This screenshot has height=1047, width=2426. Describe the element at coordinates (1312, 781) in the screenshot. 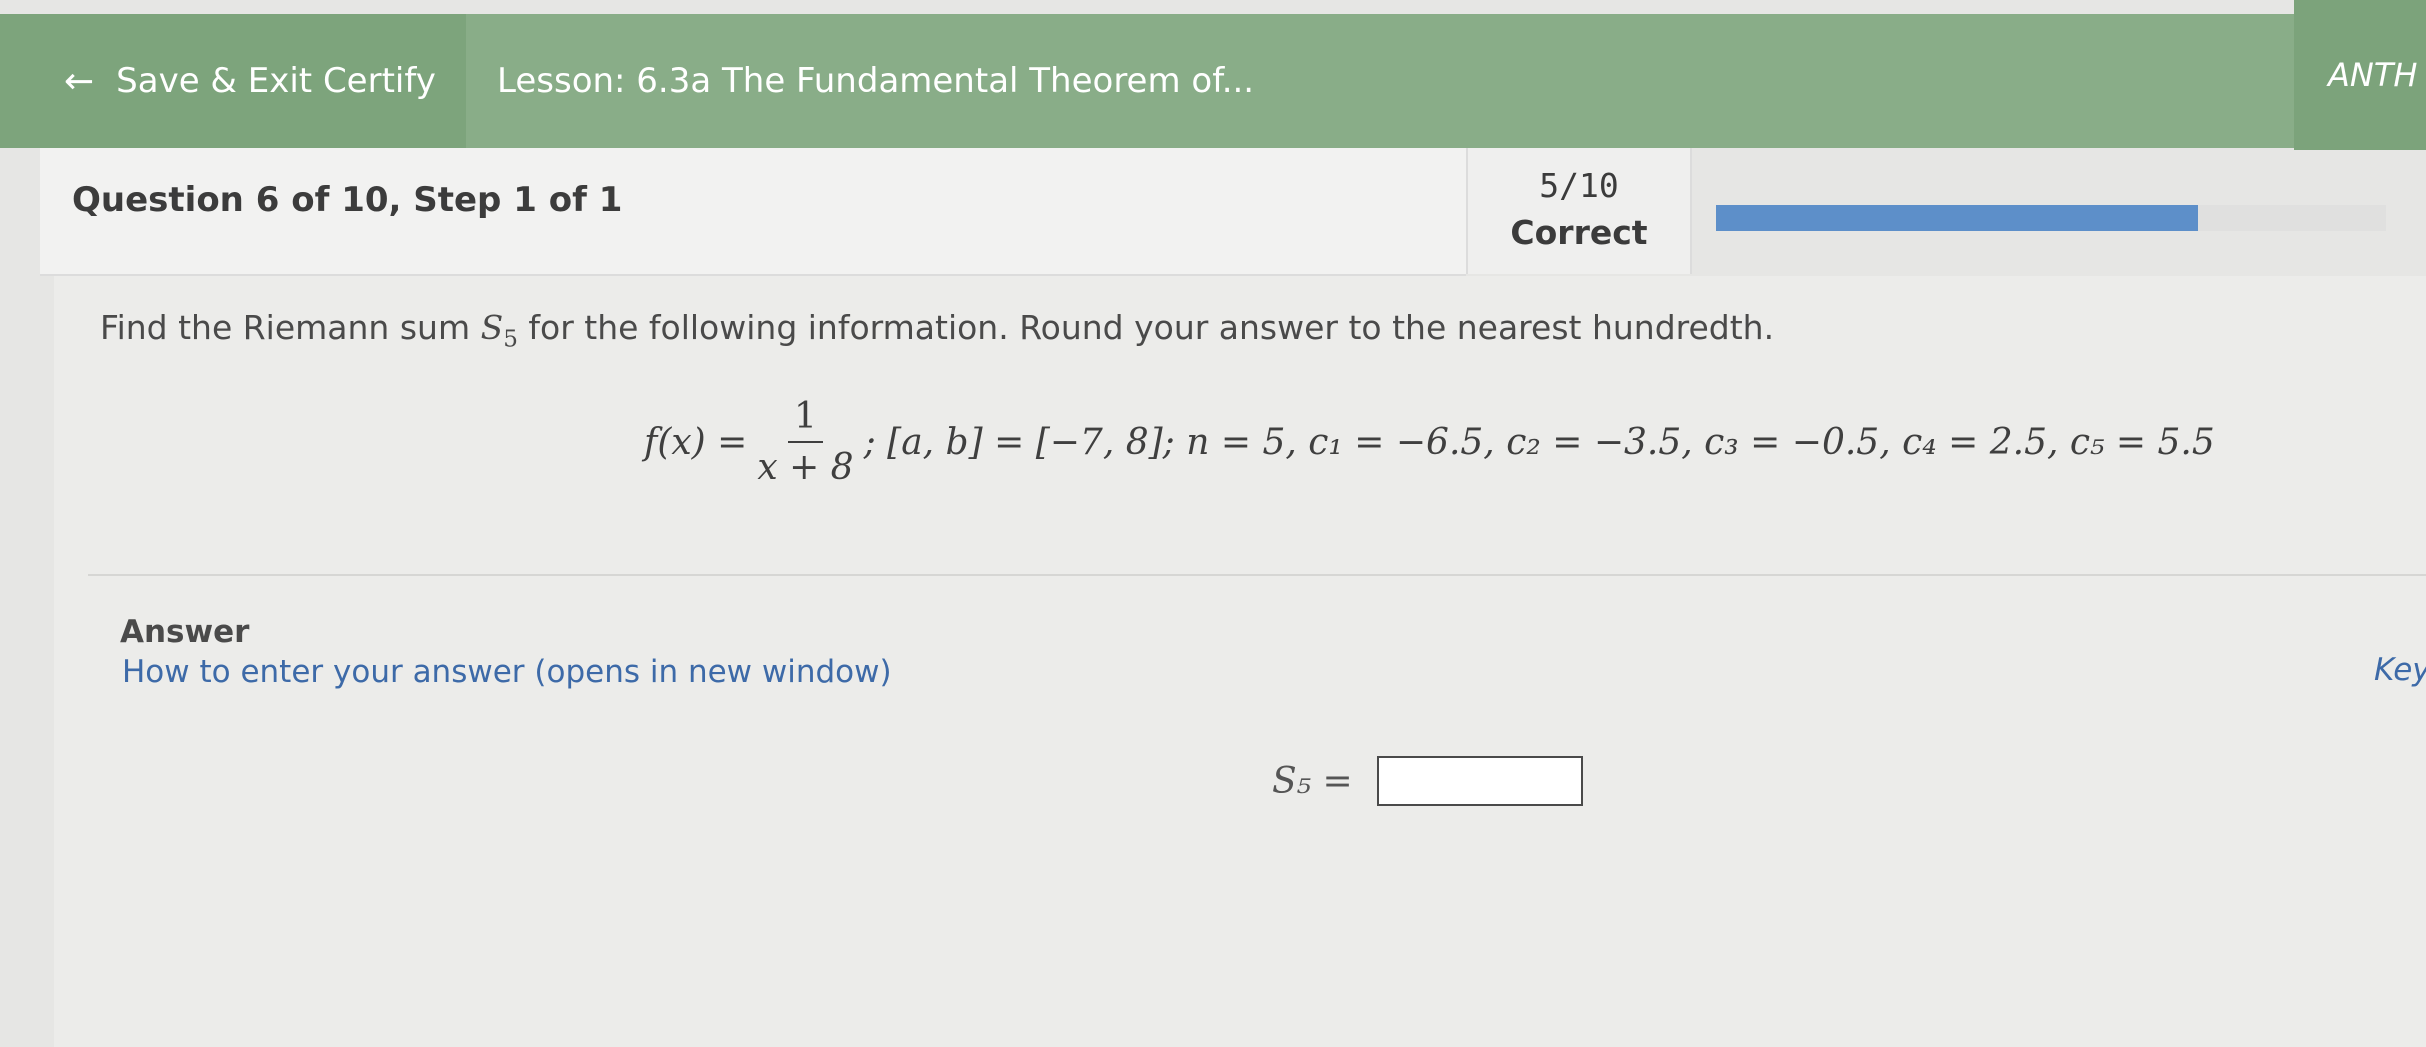

I see `answer-symbol: S₅ =` at that location.